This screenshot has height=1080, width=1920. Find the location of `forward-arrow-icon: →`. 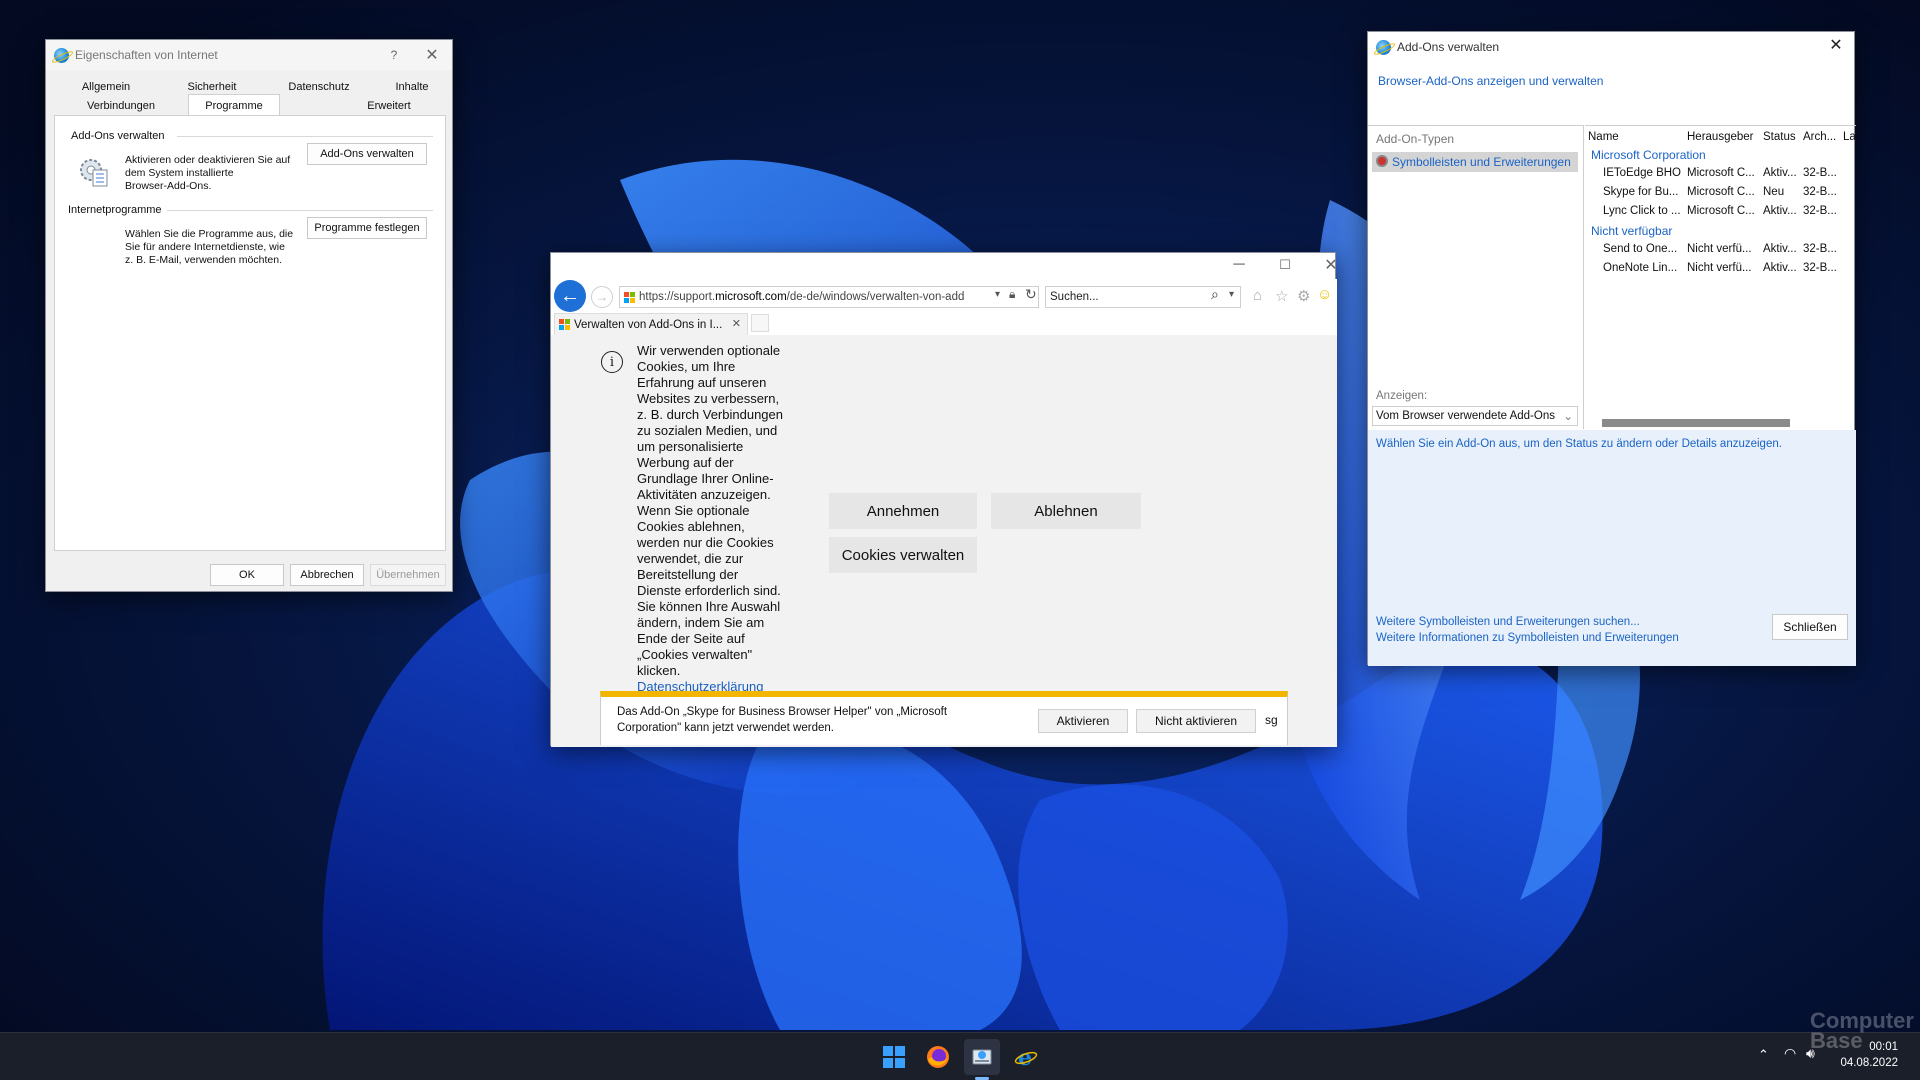

forward-arrow-icon: → is located at coordinates (602, 297).